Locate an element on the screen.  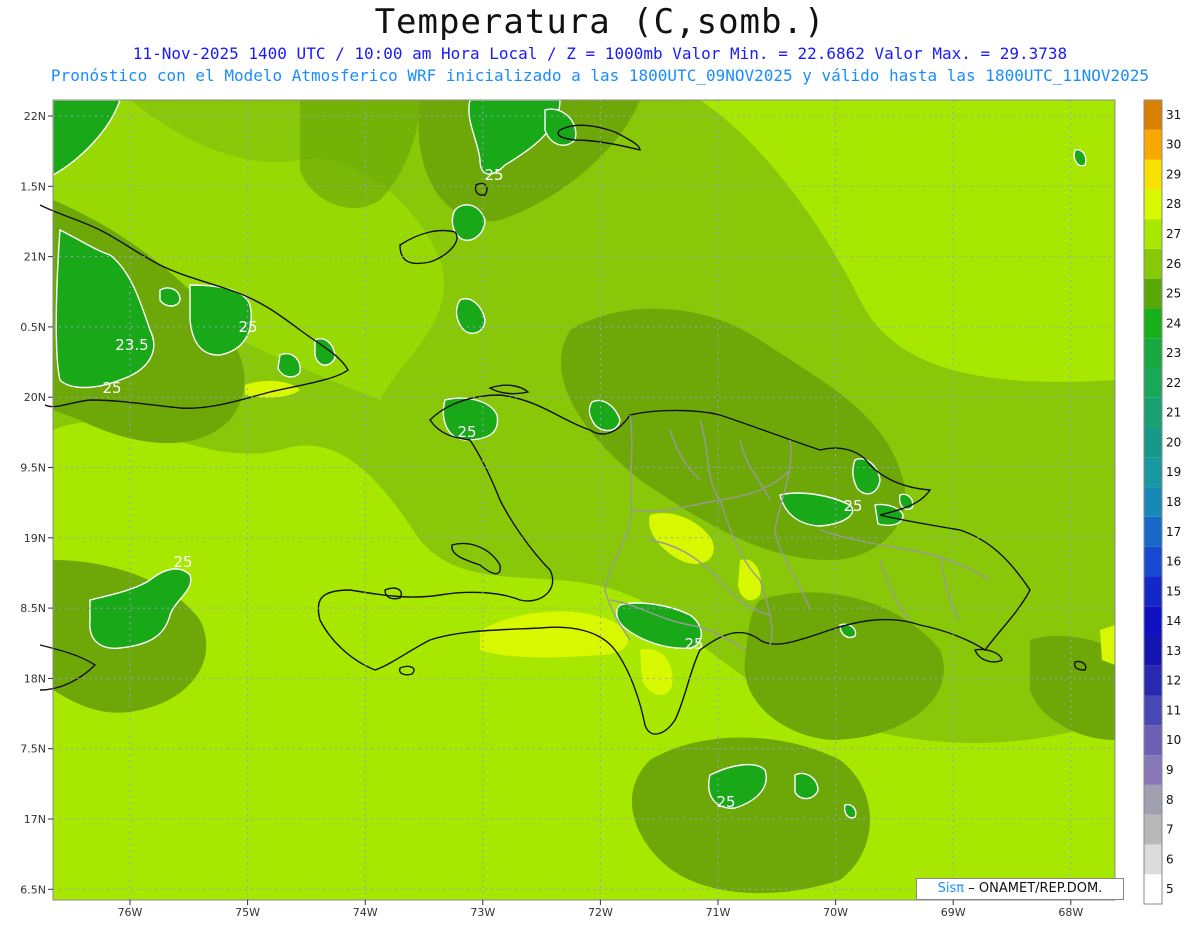
colorbar-label: 18 is located at coordinates (1173, 502).